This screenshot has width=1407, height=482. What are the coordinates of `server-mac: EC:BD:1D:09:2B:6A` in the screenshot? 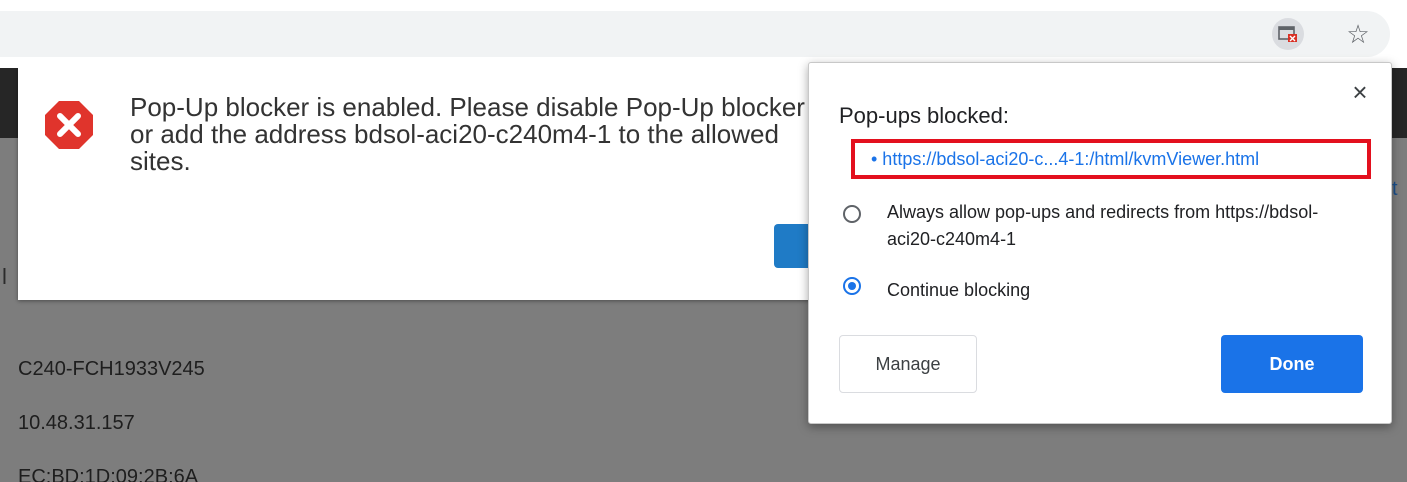 It's located at (108, 474).